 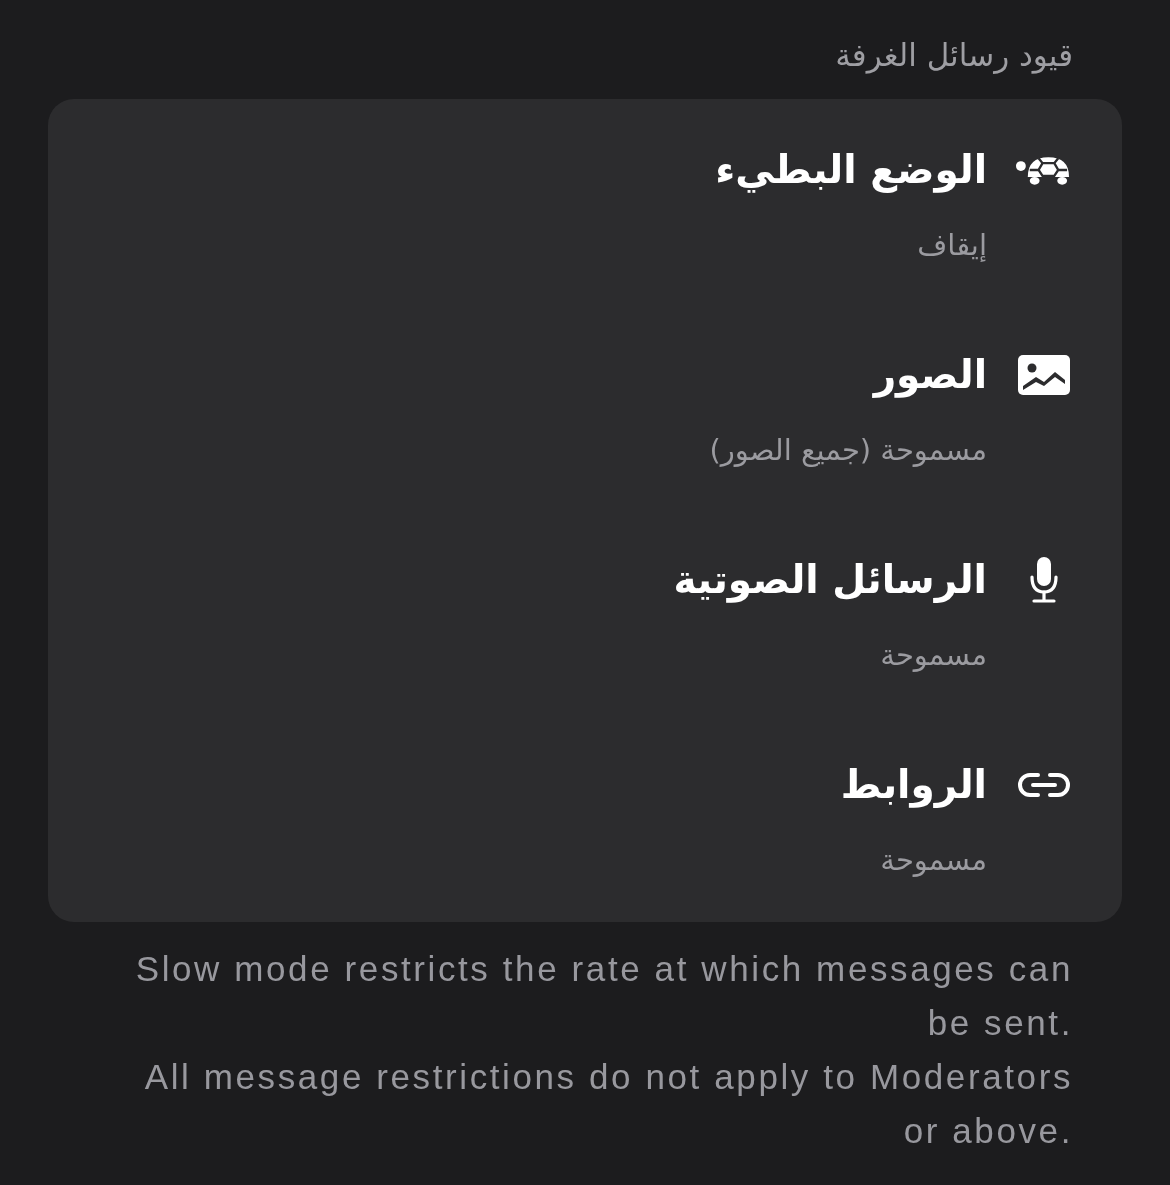 What do you see at coordinates (603, 996) in the screenshot?
I see `footer-note: Slow mode restricts the rate at which messages can be sent.` at bounding box center [603, 996].